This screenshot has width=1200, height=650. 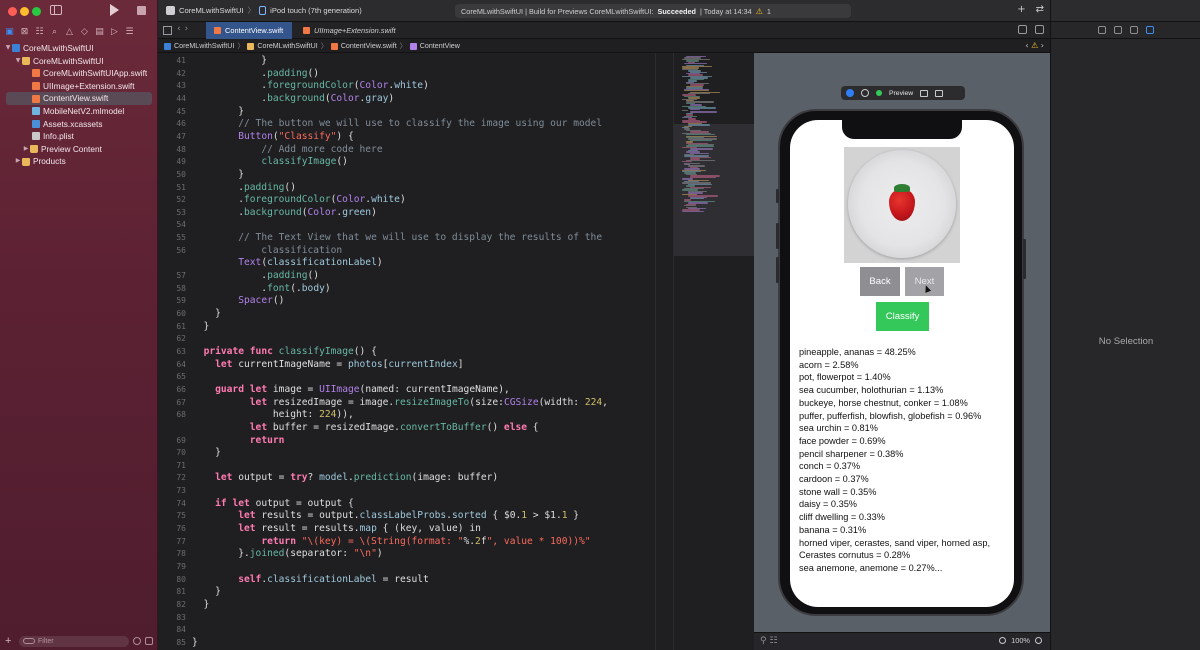 I want to click on report-navigator-icon: ☰, so click(x=129, y=32).